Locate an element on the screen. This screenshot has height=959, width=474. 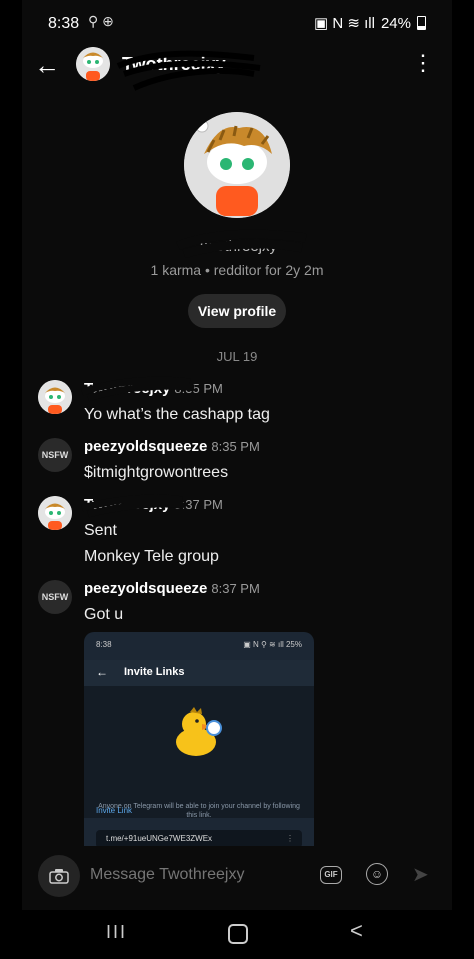
message-input is located at coordinates (190, 875).